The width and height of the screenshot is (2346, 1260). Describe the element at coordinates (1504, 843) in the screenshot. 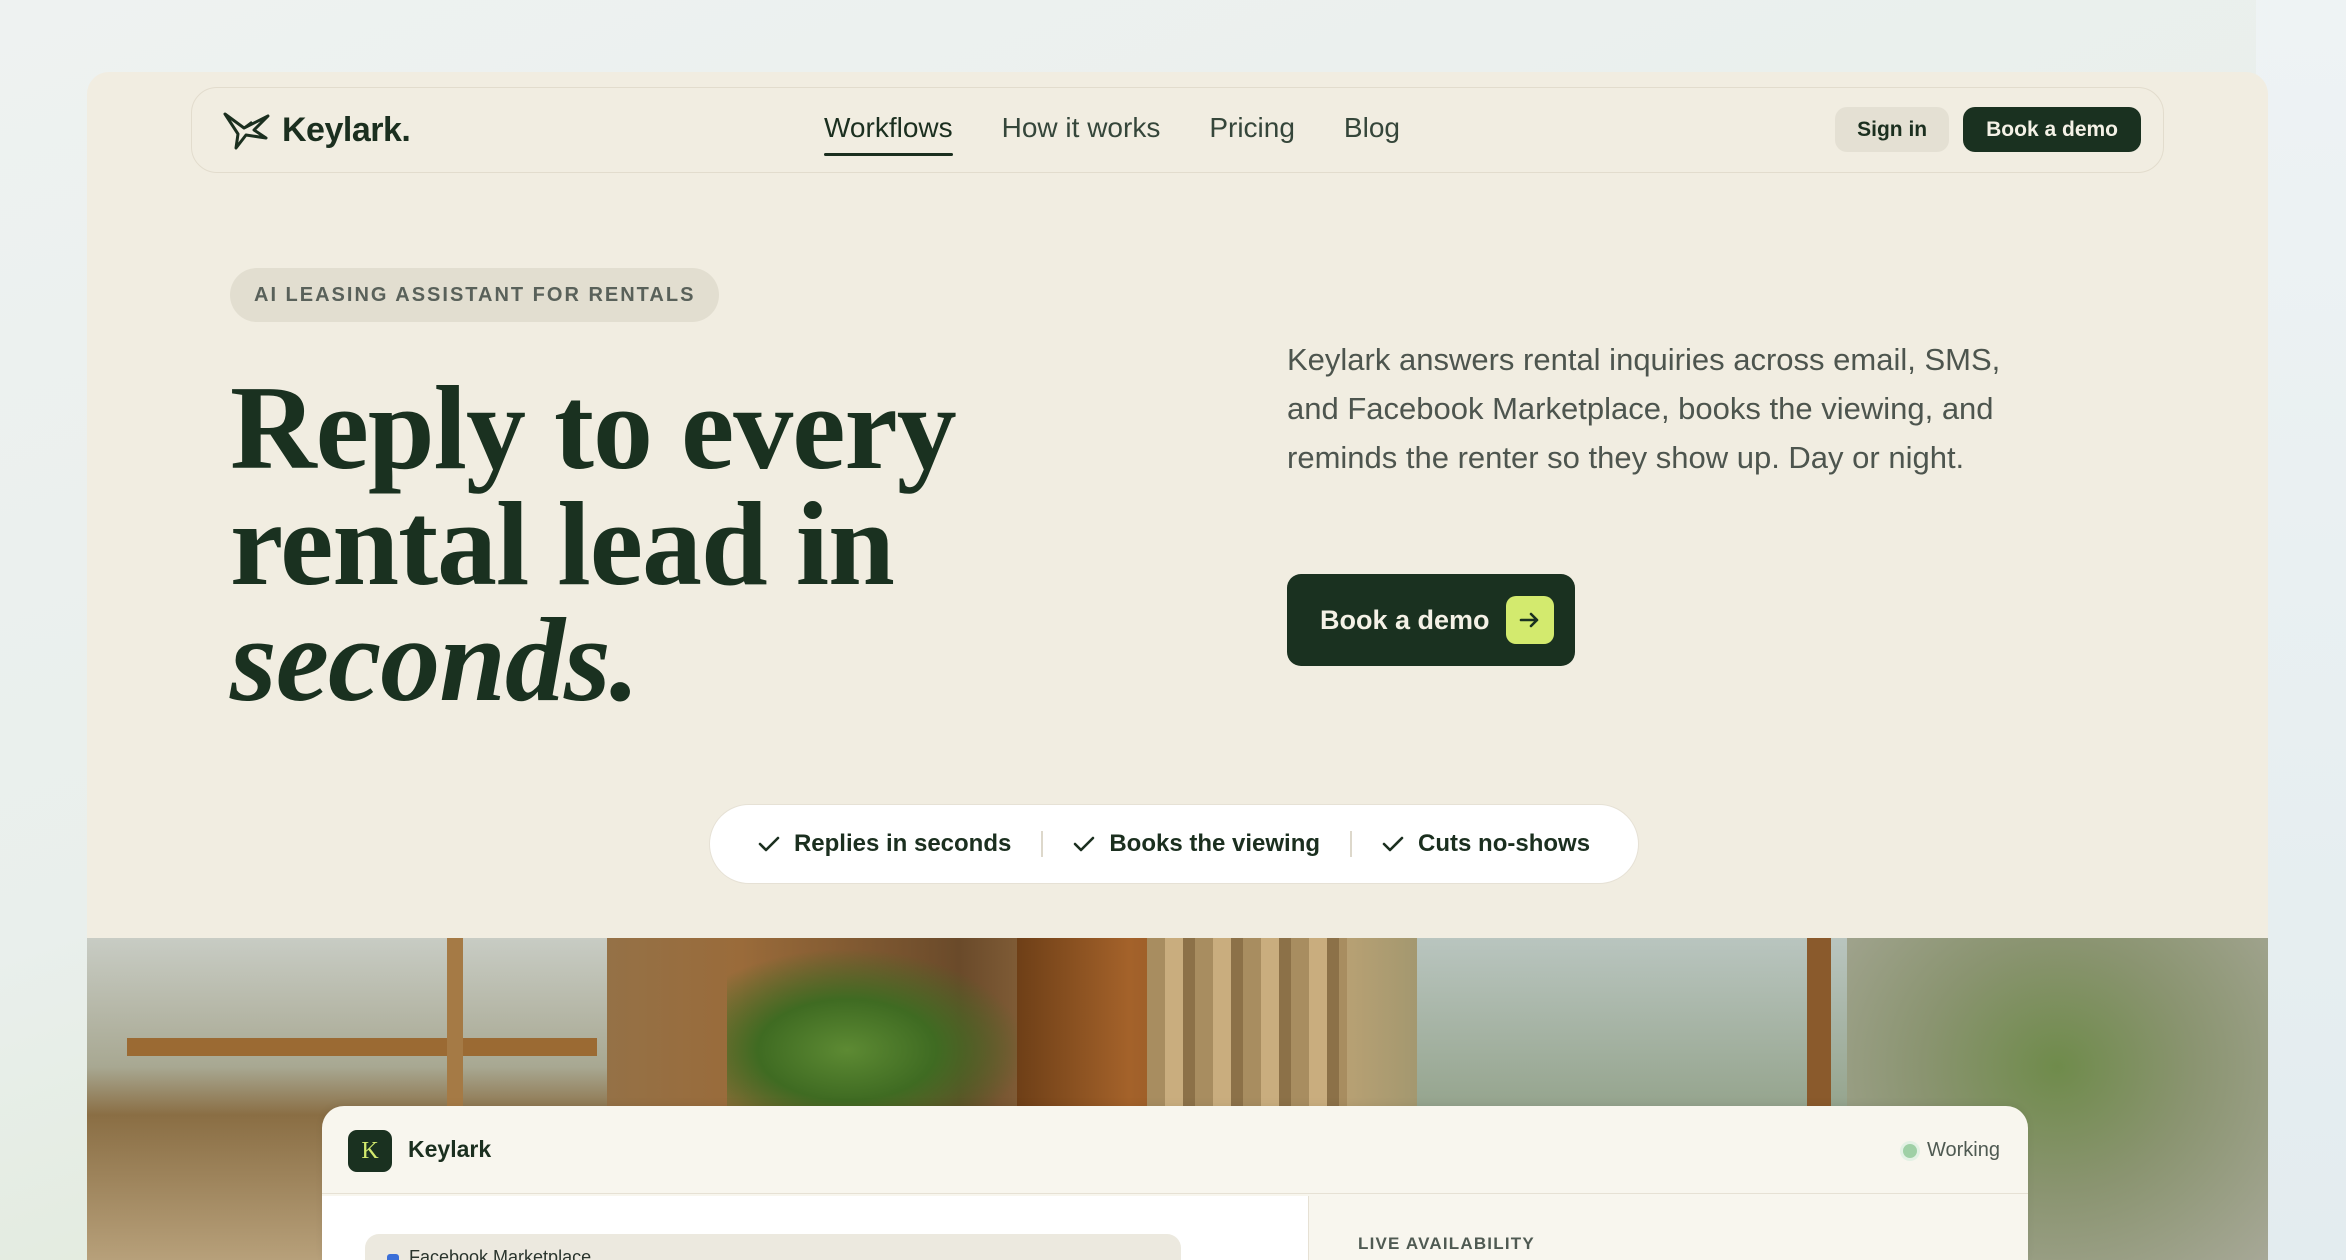

I see `feature-label: Cuts no-shows` at that location.